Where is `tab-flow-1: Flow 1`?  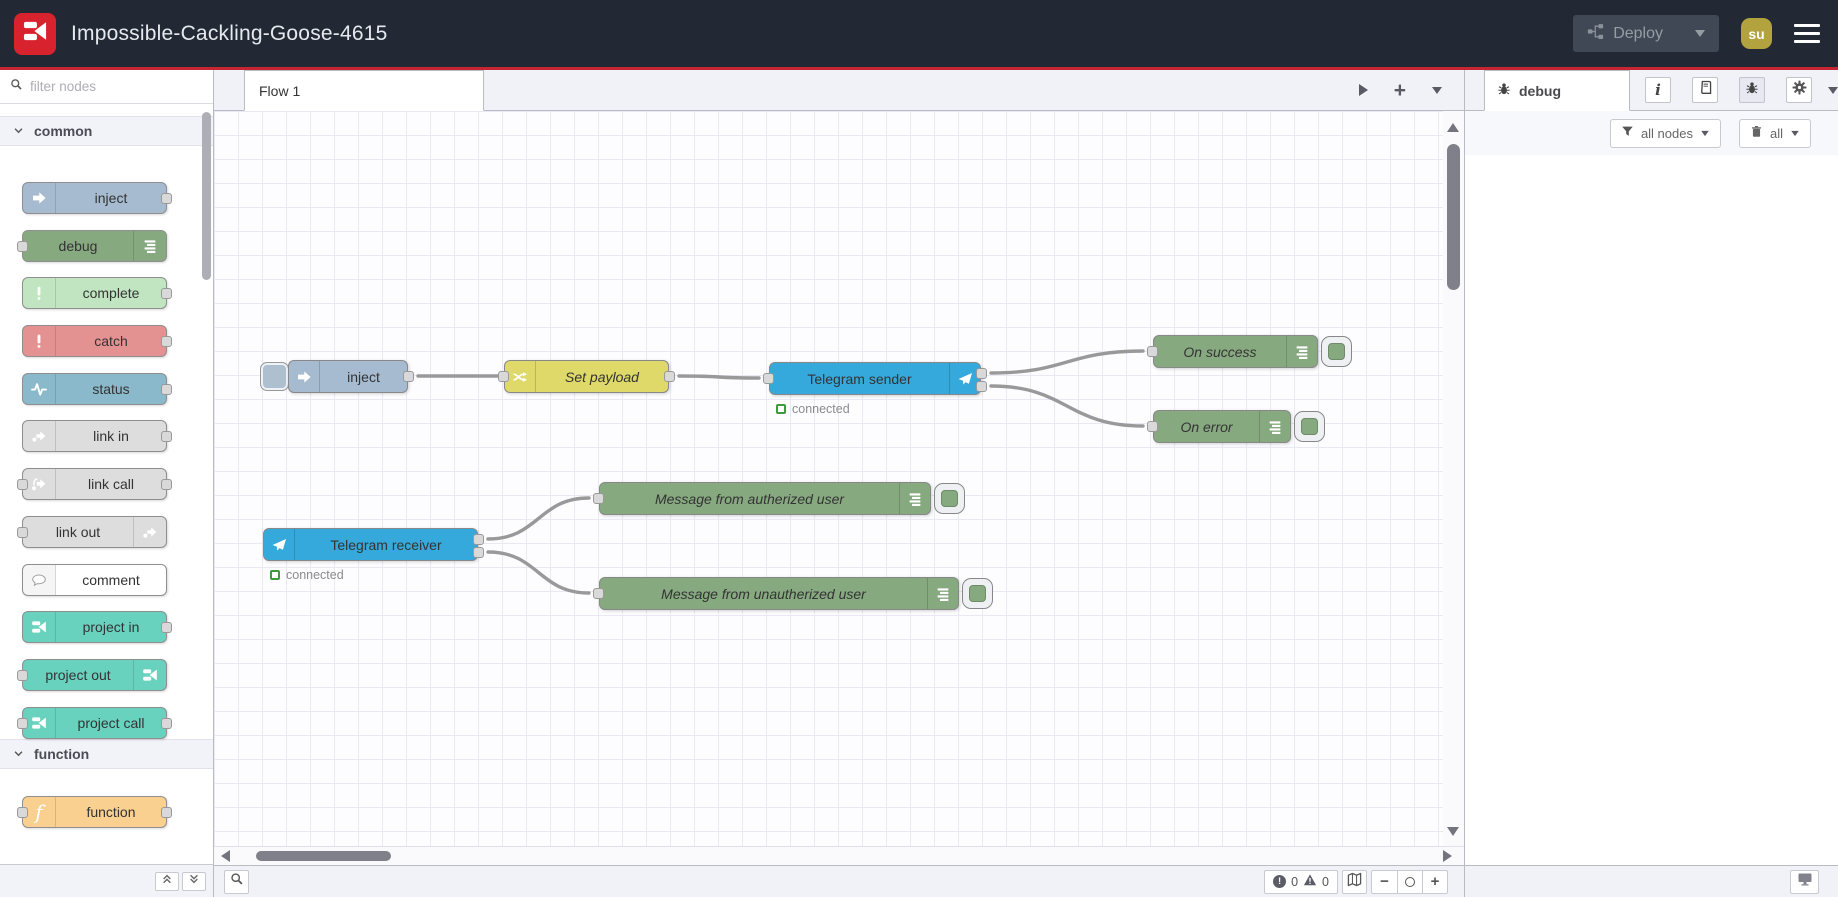 tab-flow-1: Flow 1 is located at coordinates (364, 90).